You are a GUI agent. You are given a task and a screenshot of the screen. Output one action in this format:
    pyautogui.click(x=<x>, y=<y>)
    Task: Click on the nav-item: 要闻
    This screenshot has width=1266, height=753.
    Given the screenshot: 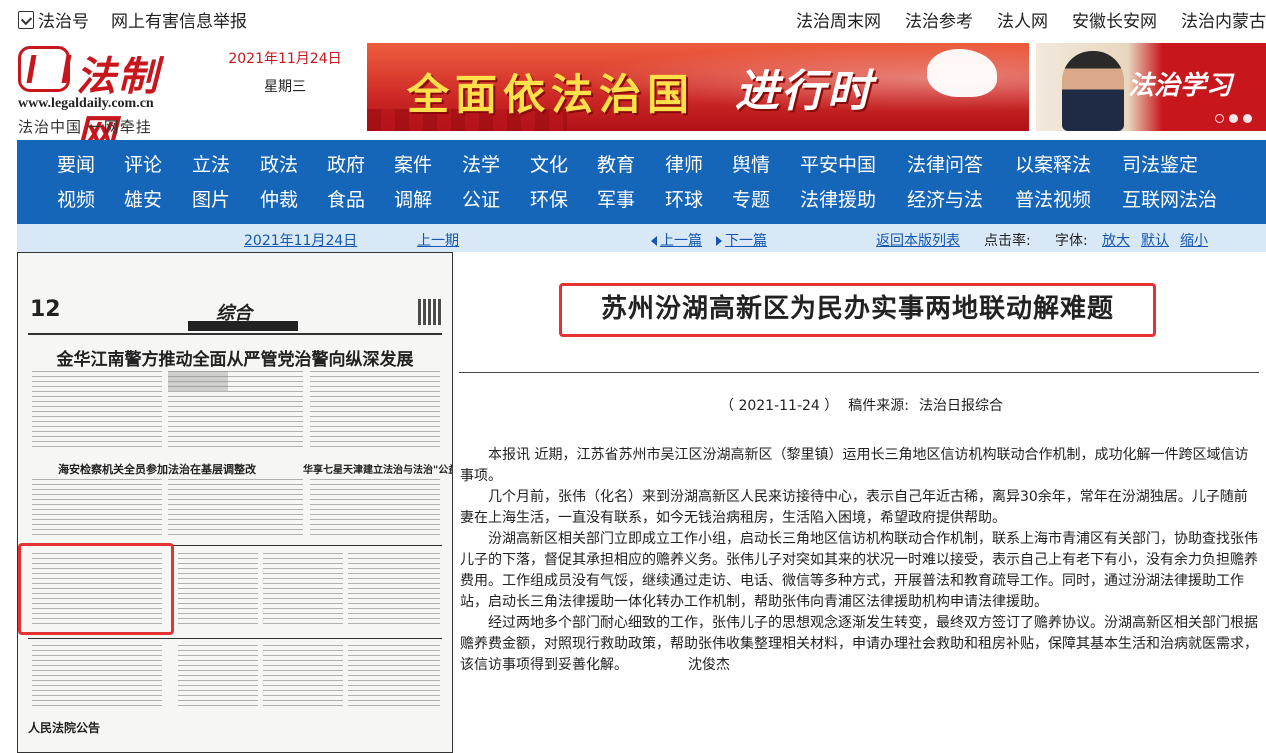 What is the action you would take?
    pyautogui.click(x=76, y=163)
    